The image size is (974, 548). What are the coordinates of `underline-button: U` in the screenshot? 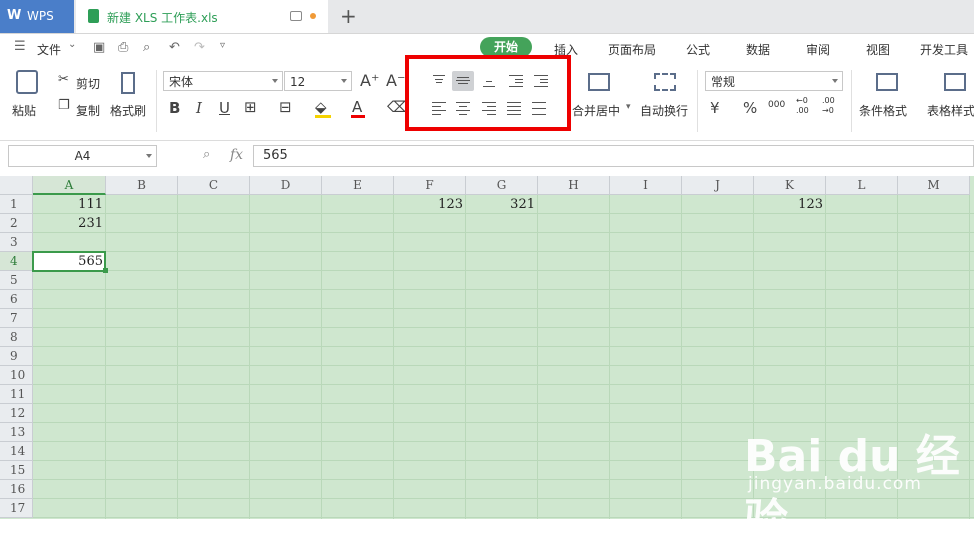 It's located at (224, 108).